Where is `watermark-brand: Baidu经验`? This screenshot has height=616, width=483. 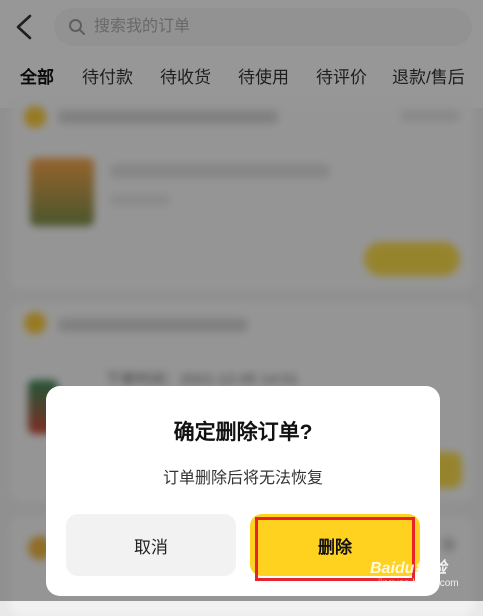 watermark-brand: Baidu经验 is located at coordinates (408, 568).